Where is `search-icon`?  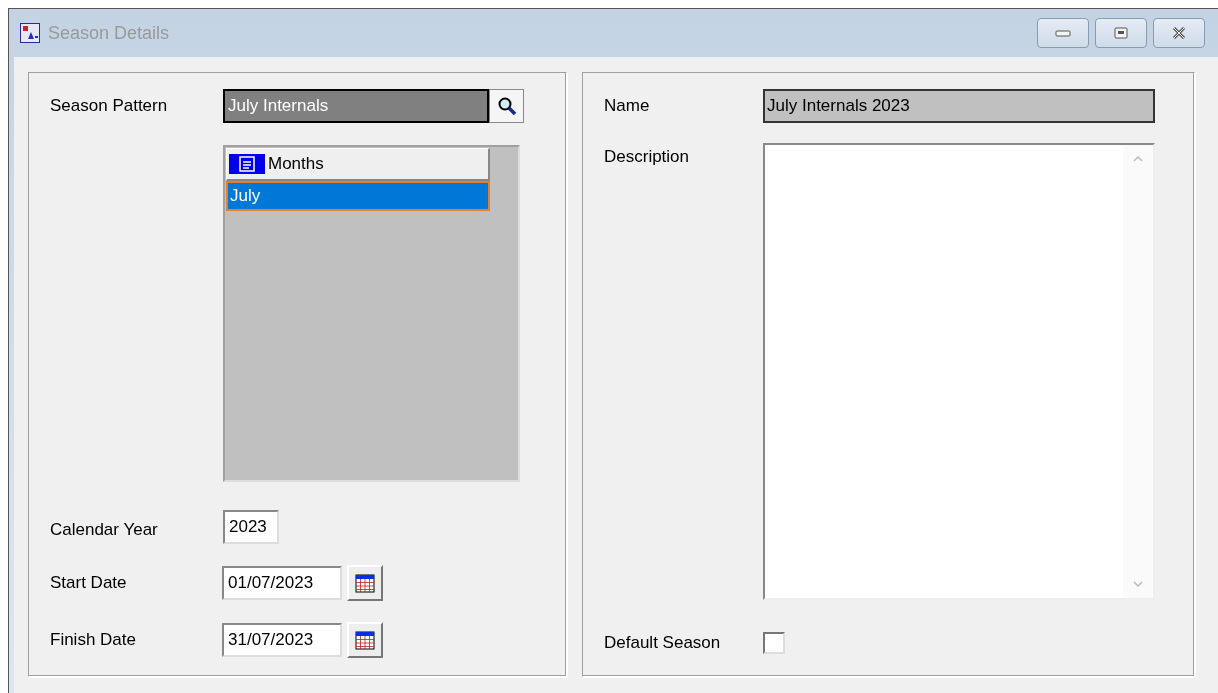 search-icon is located at coordinates (506, 106).